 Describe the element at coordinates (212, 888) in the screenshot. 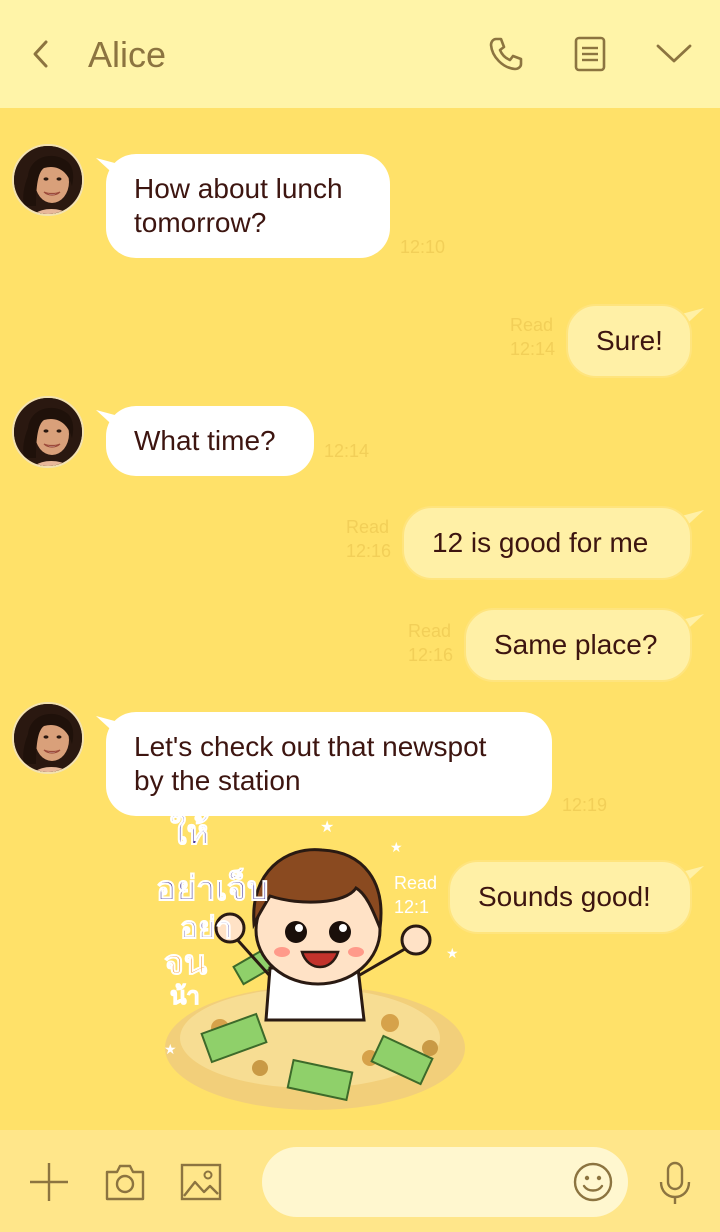

I see `sticker-text-line: อย่าเจ็บ` at that location.